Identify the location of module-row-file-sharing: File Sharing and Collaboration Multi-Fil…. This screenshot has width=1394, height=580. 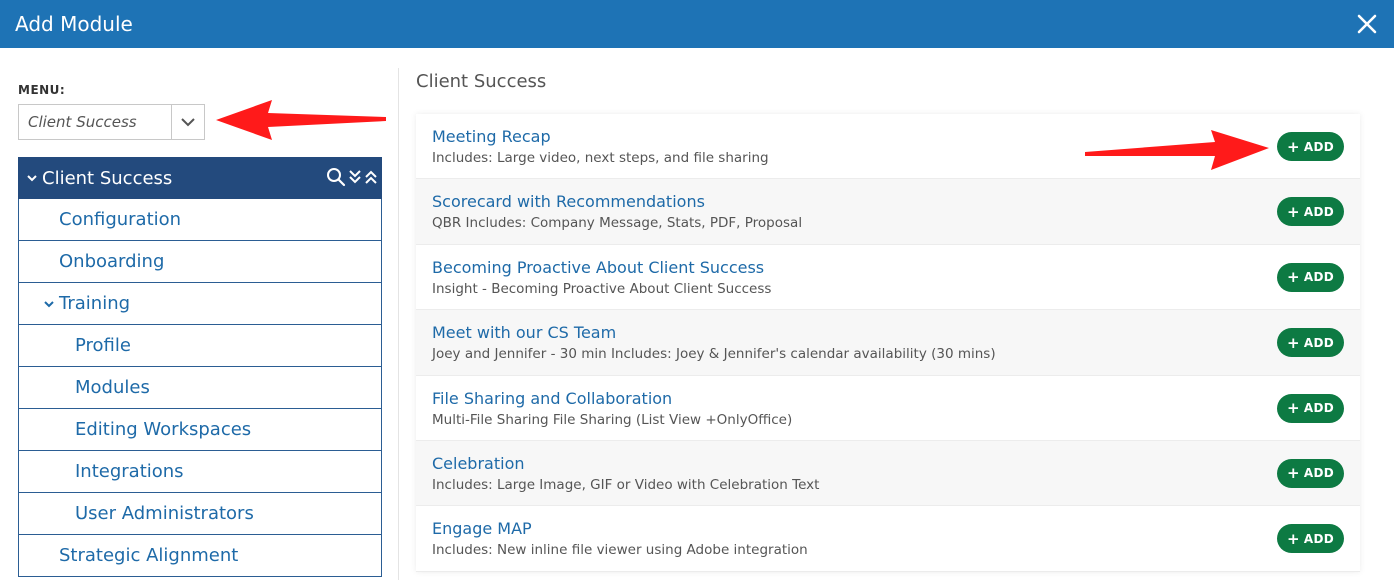
(888, 408).